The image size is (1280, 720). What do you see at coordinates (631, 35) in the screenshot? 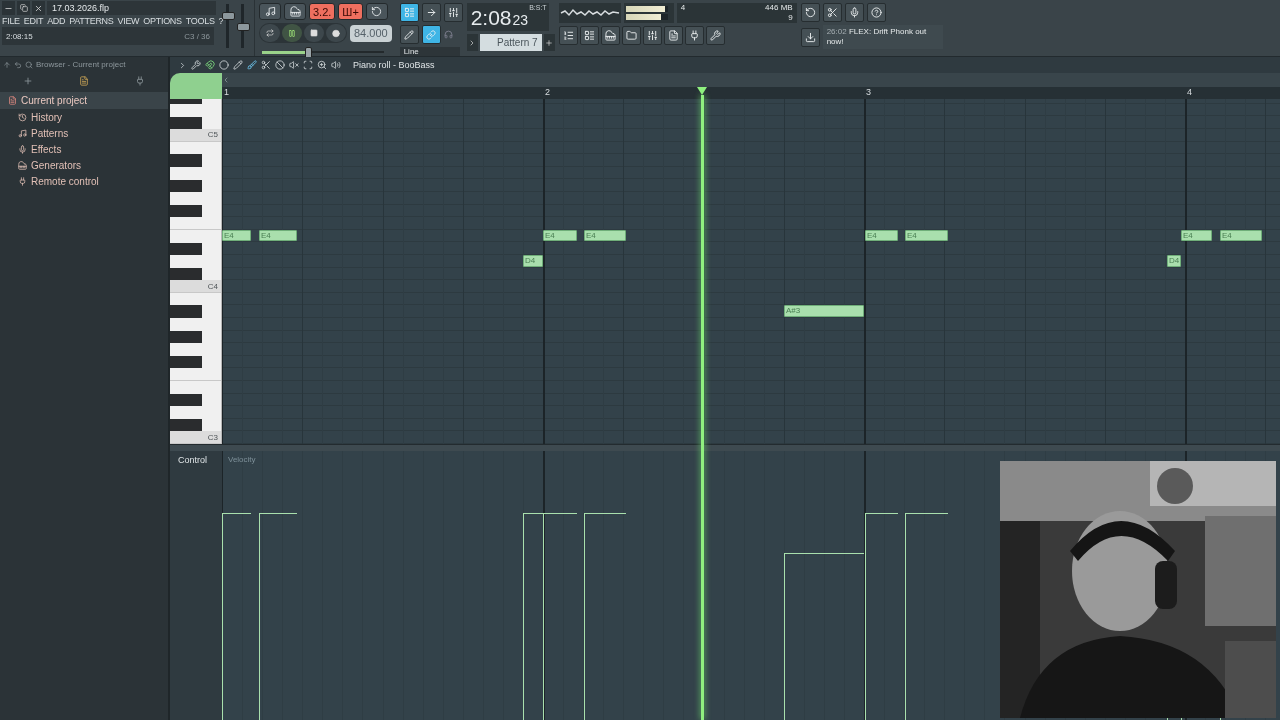
I see `browser-button` at bounding box center [631, 35].